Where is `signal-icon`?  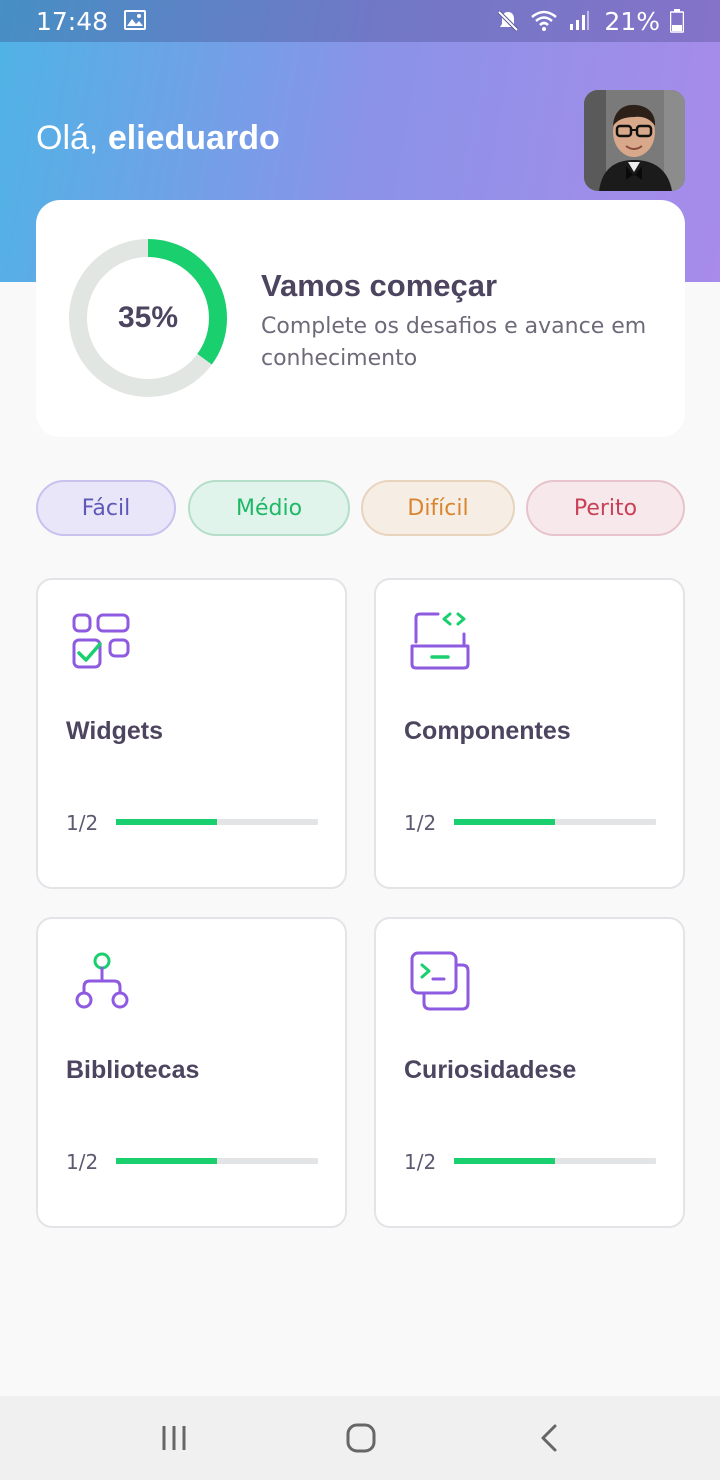
signal-icon is located at coordinates (579, 21).